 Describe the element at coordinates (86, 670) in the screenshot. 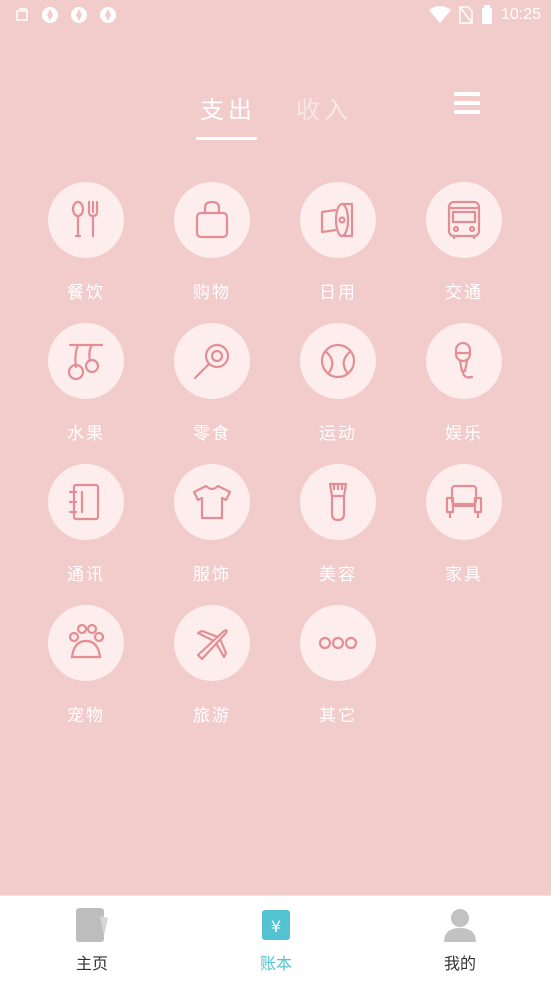

I see `category-pets: 宠物` at that location.